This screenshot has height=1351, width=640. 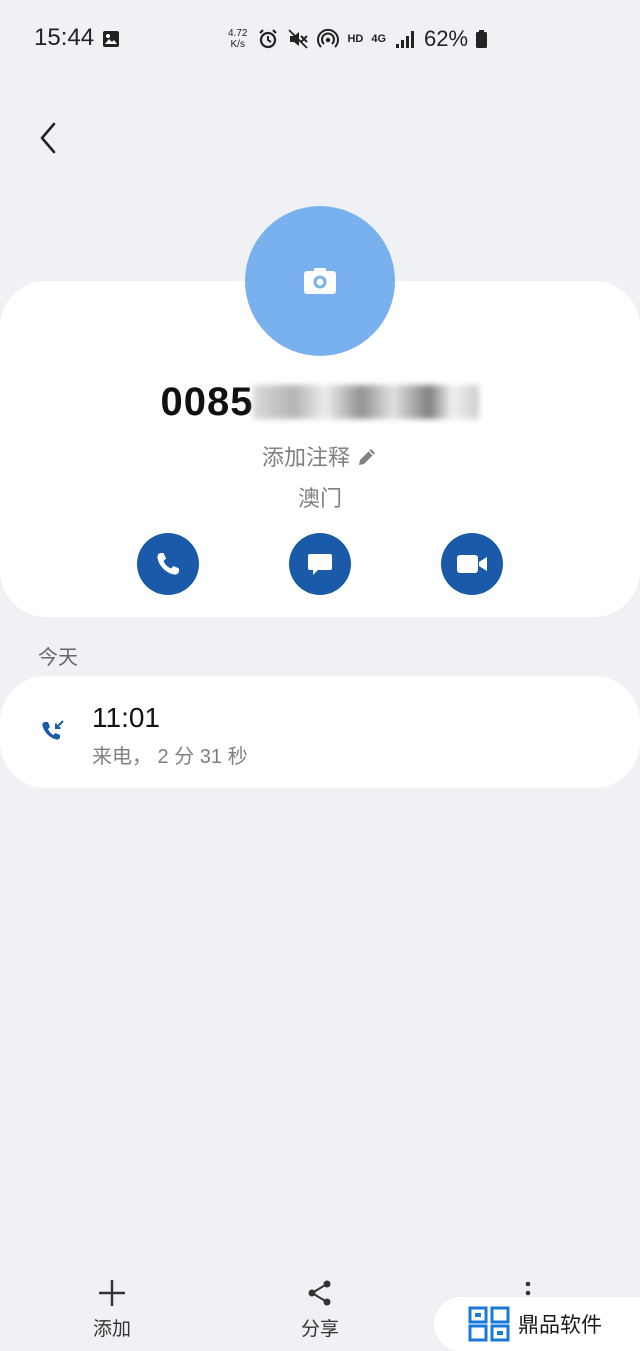 What do you see at coordinates (53, 730) in the screenshot?
I see `incoming-call-icon` at bounding box center [53, 730].